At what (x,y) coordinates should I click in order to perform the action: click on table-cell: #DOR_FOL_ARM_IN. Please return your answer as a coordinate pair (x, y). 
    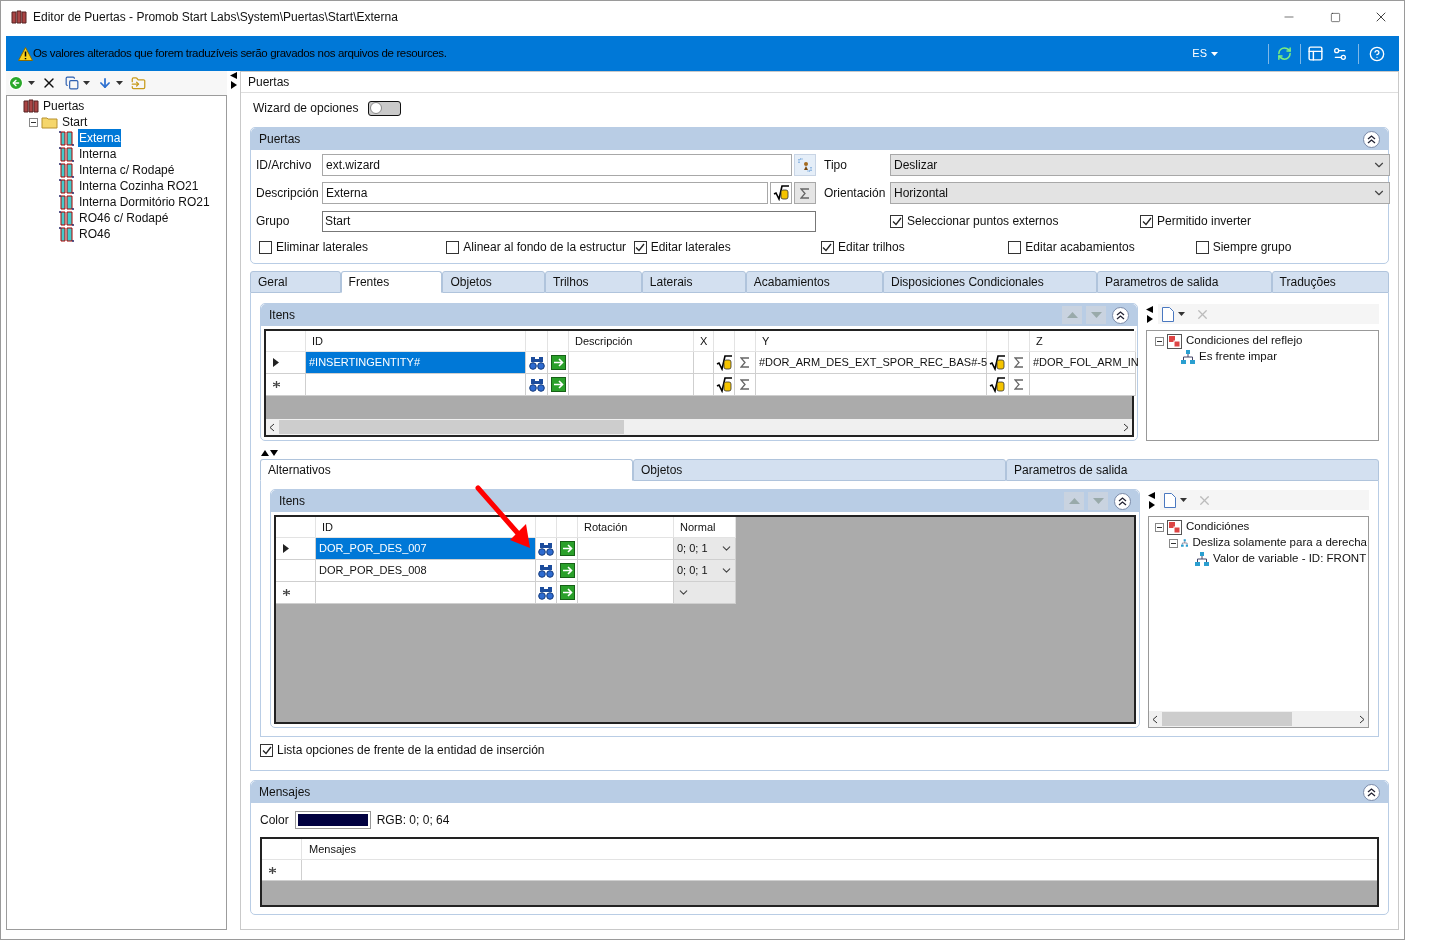
    Looking at the image, I should click on (1083, 363).